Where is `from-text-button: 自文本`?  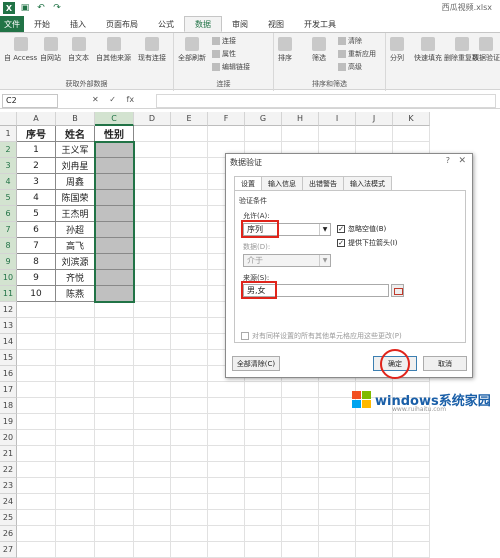 from-text-button: 自文本 is located at coordinates (78, 50).